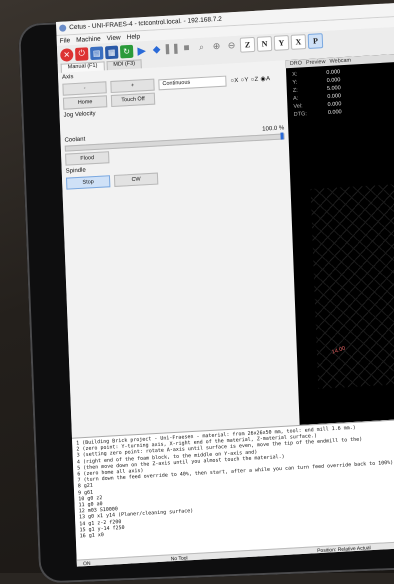 The height and width of the screenshot is (584, 394). What do you see at coordinates (126, 51) in the screenshot?
I see `reload-icon: ↻` at bounding box center [126, 51].